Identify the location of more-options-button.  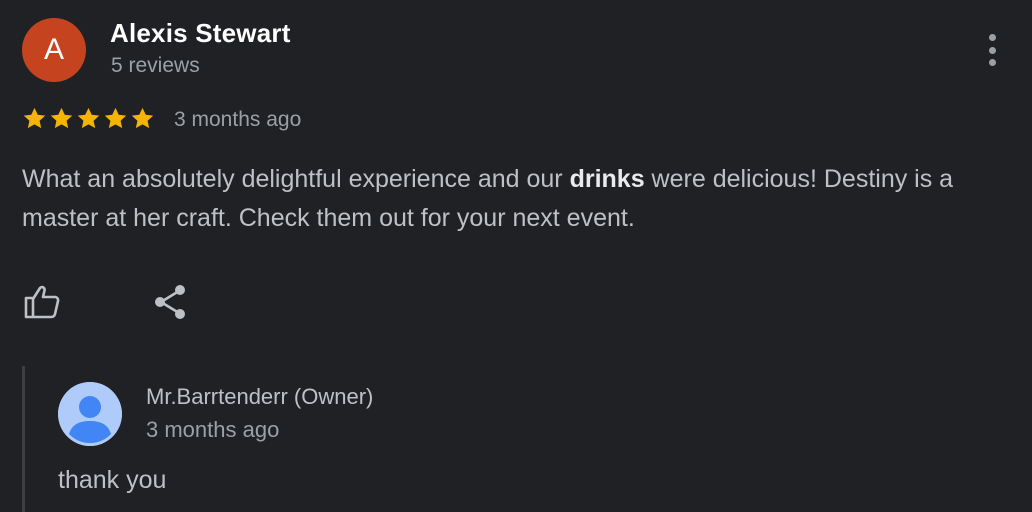
(992, 50).